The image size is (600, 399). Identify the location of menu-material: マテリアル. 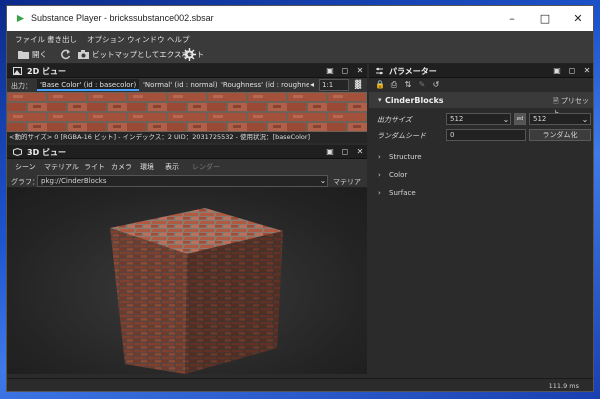
(61, 167).